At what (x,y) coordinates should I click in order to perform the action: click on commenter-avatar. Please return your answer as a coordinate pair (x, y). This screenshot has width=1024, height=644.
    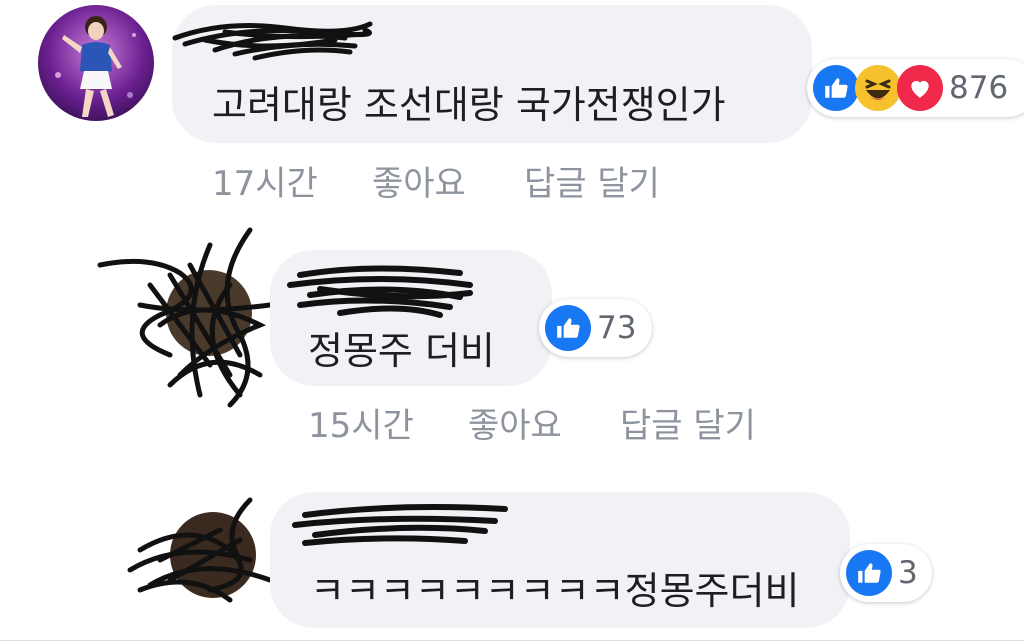
    Looking at the image, I should click on (96, 63).